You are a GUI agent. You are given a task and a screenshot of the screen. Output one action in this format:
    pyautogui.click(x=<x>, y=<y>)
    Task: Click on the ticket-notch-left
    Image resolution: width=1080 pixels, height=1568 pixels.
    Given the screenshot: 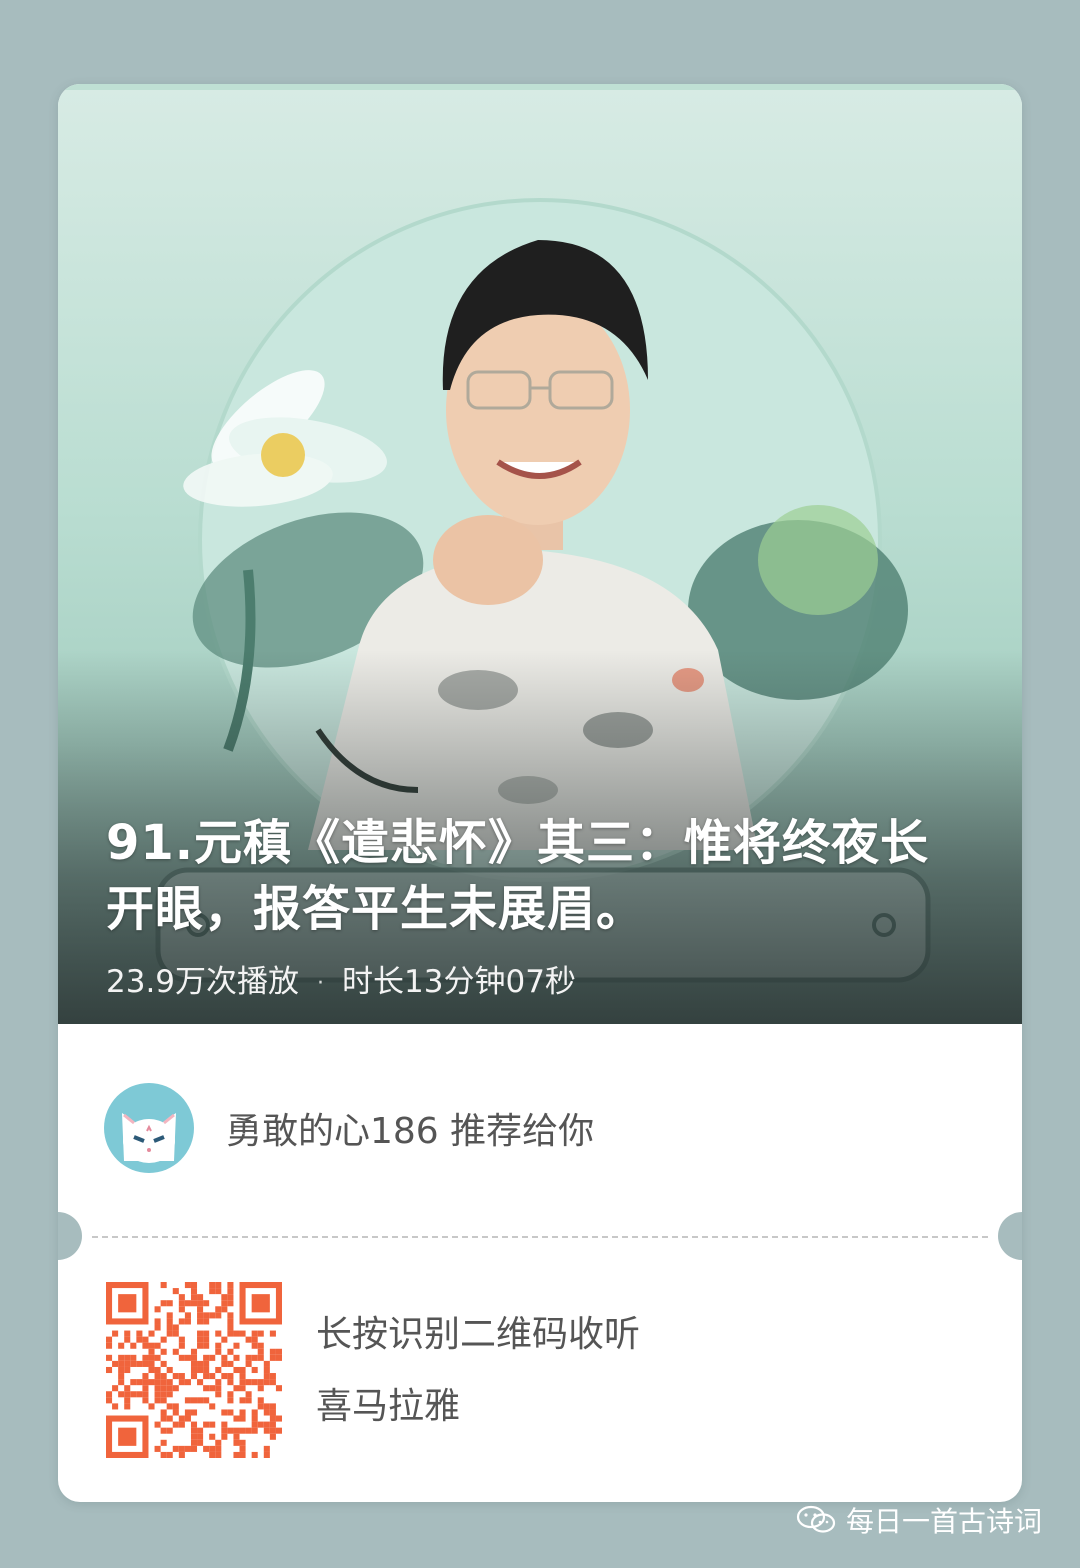 What is the action you would take?
    pyautogui.click(x=70, y=1236)
    